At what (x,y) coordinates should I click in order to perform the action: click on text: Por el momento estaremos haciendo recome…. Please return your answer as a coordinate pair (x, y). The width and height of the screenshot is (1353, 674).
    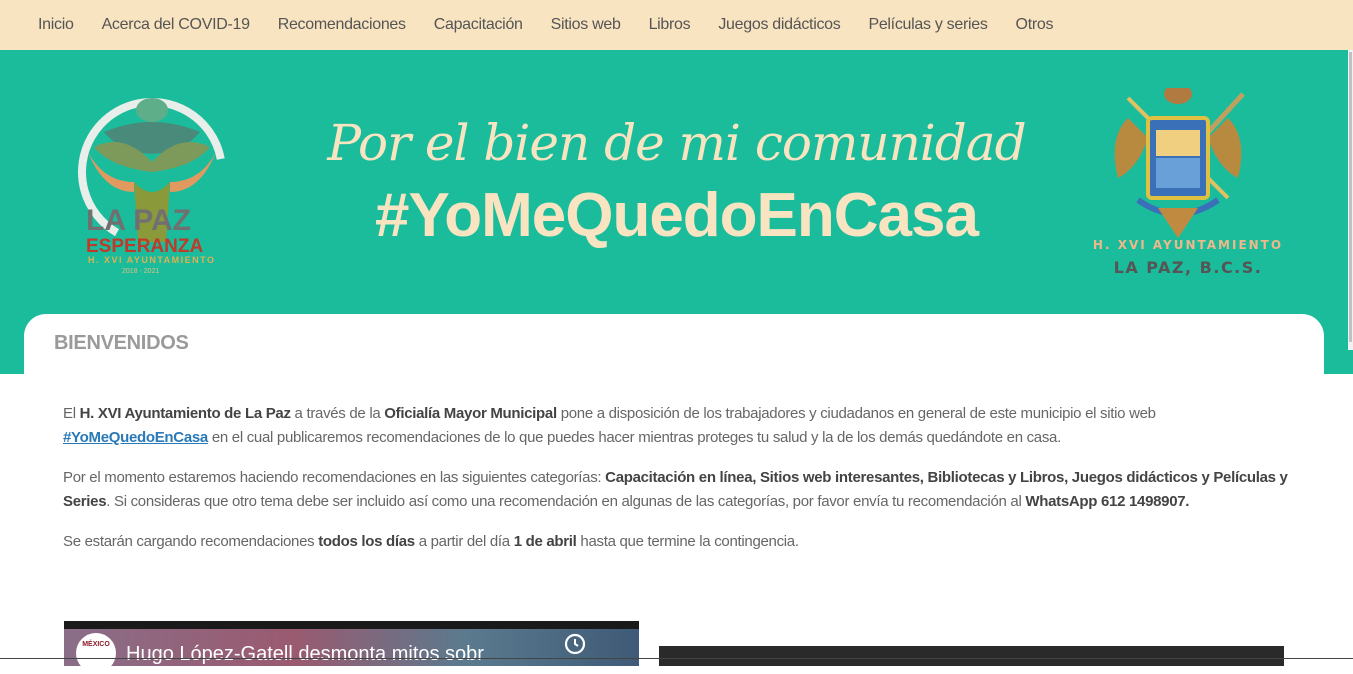
    Looking at the image, I should click on (334, 477).